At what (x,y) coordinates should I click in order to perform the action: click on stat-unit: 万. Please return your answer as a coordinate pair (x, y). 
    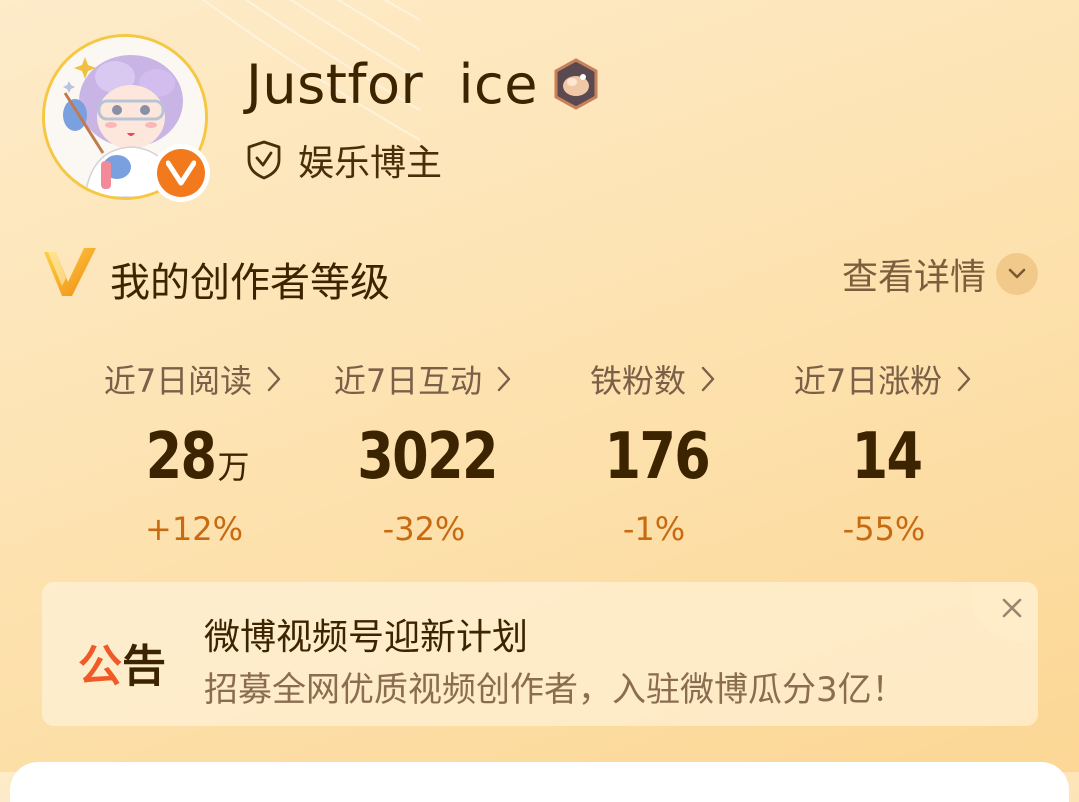
    Looking at the image, I should click on (233, 467).